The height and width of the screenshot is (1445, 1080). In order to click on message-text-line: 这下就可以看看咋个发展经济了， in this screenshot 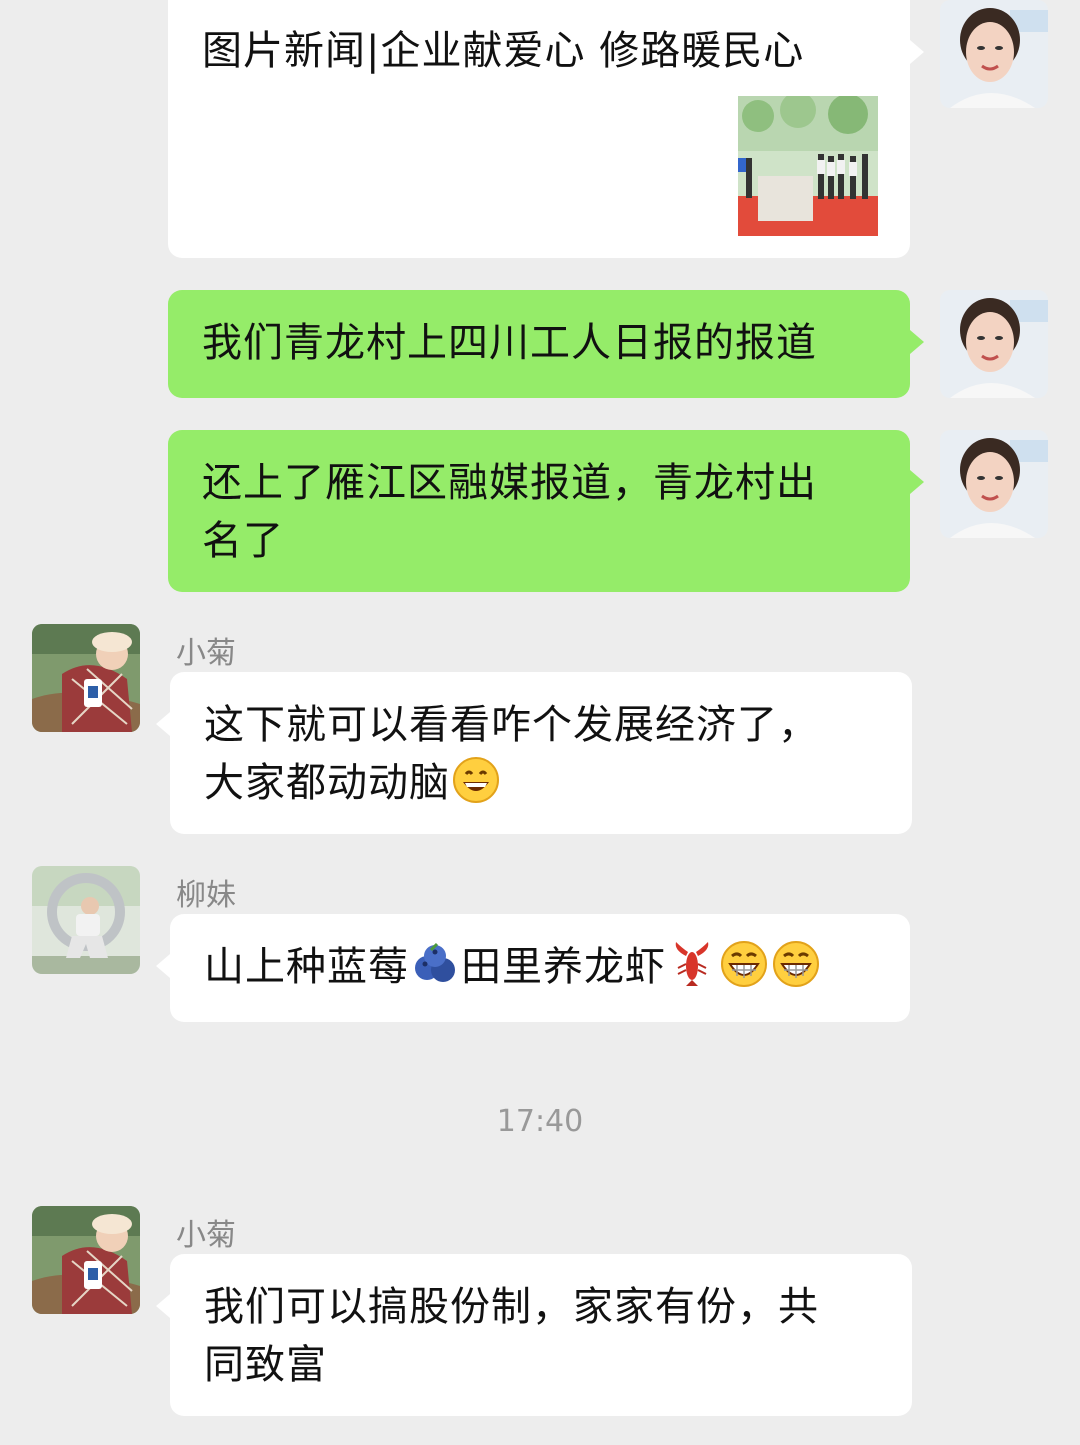, I will do `click(511, 725)`.